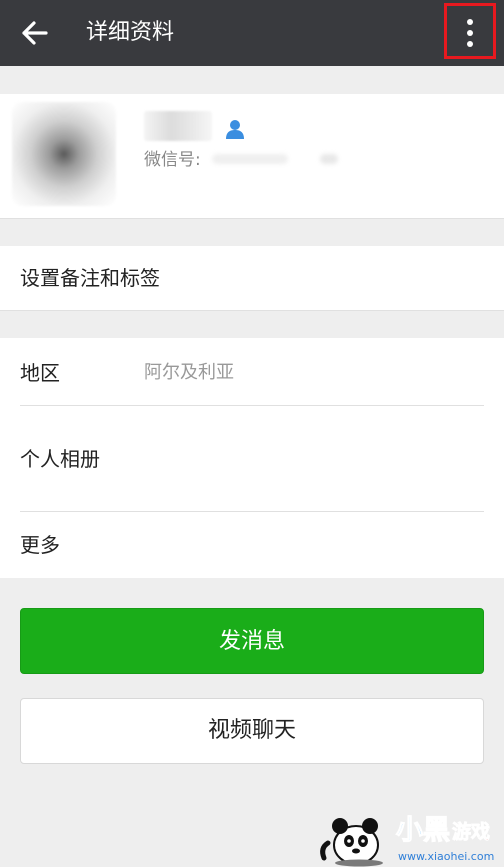  Describe the element at coordinates (252, 545) in the screenshot. I see `more-row: 更多` at that location.